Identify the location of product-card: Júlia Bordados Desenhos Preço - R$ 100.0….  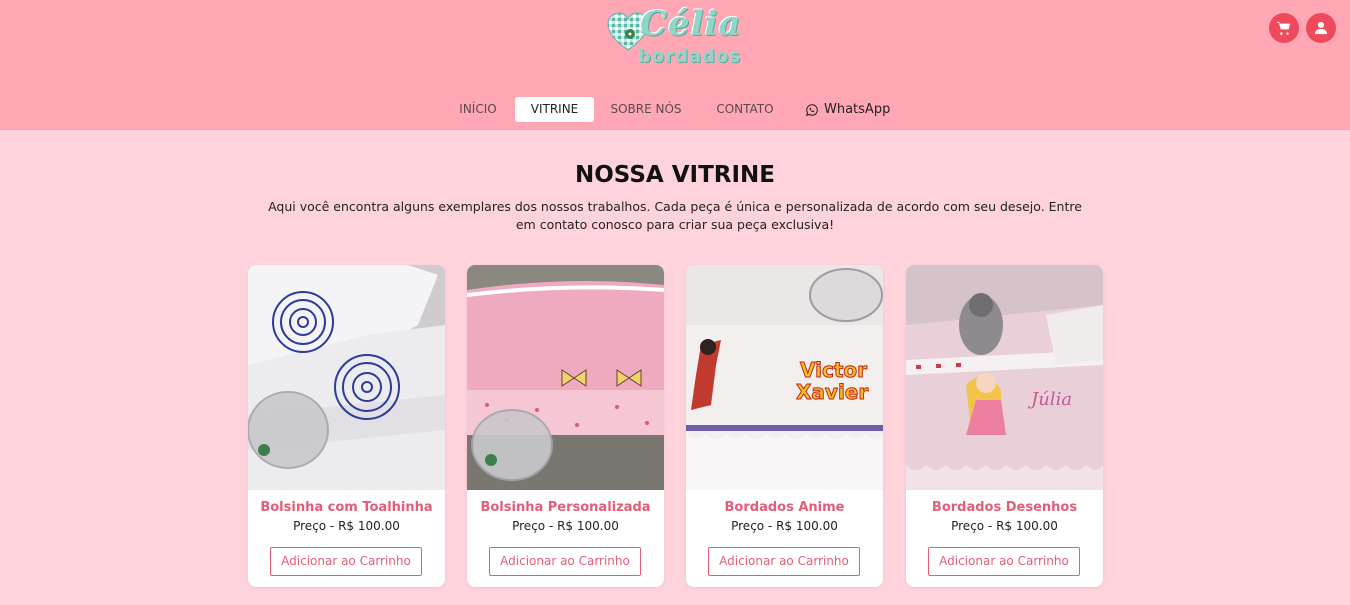
(1004, 426).